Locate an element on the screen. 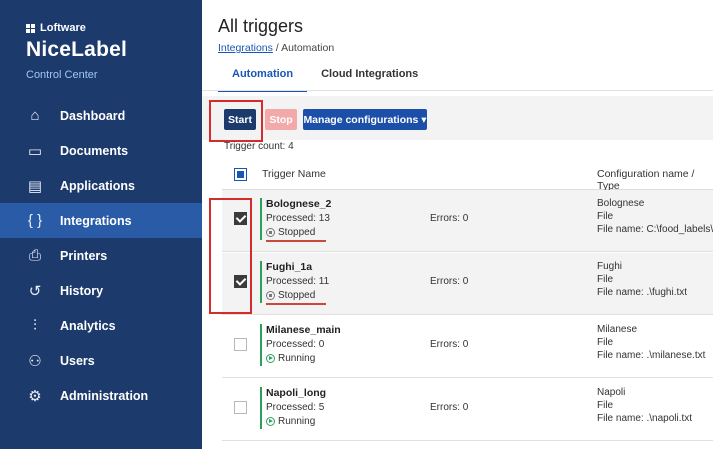  brand-name: NiceLabel is located at coordinates (77, 49).